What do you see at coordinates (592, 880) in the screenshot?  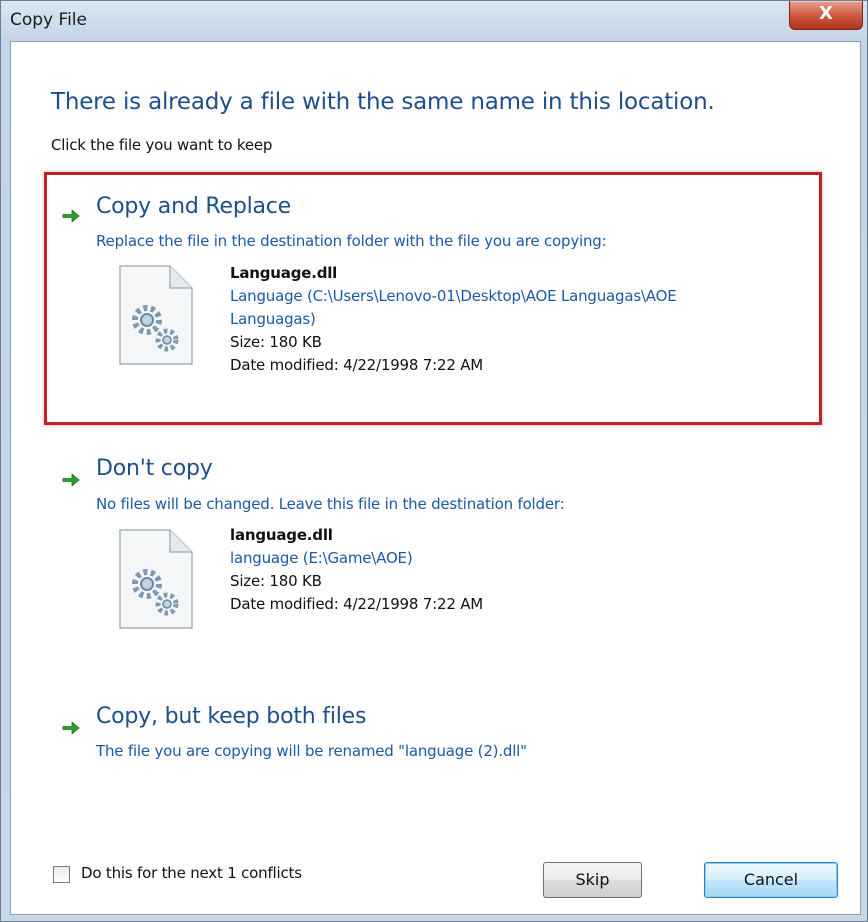 I see `skip-button: Skip` at bounding box center [592, 880].